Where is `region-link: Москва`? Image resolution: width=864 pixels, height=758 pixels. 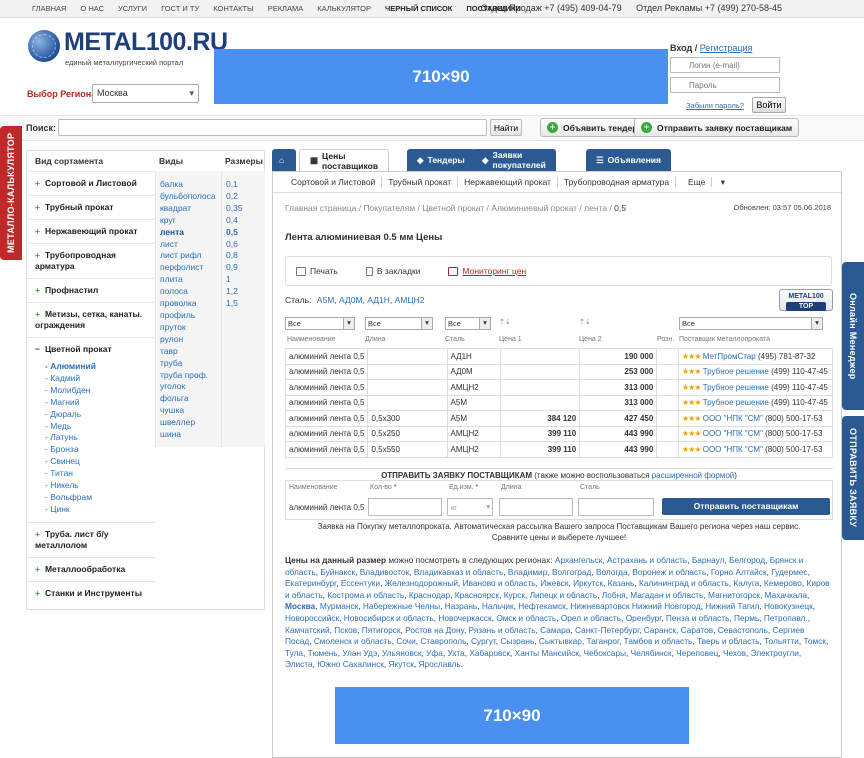
region-link: Москва is located at coordinates (300, 606).